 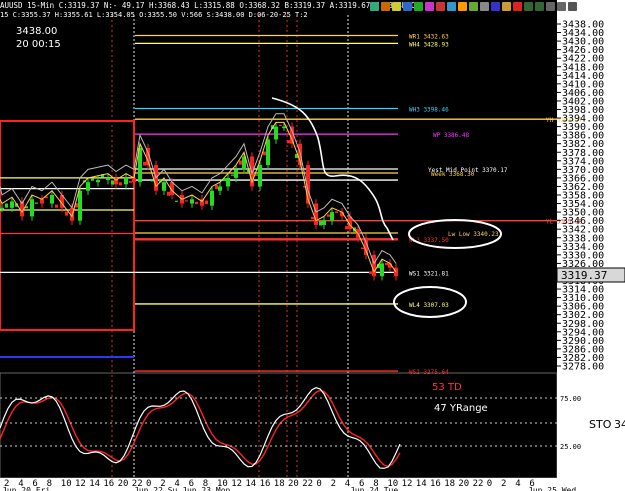 What do you see at coordinates (489, 484) in the screenshot?
I see `time-tick-label: 0` at bounding box center [489, 484].